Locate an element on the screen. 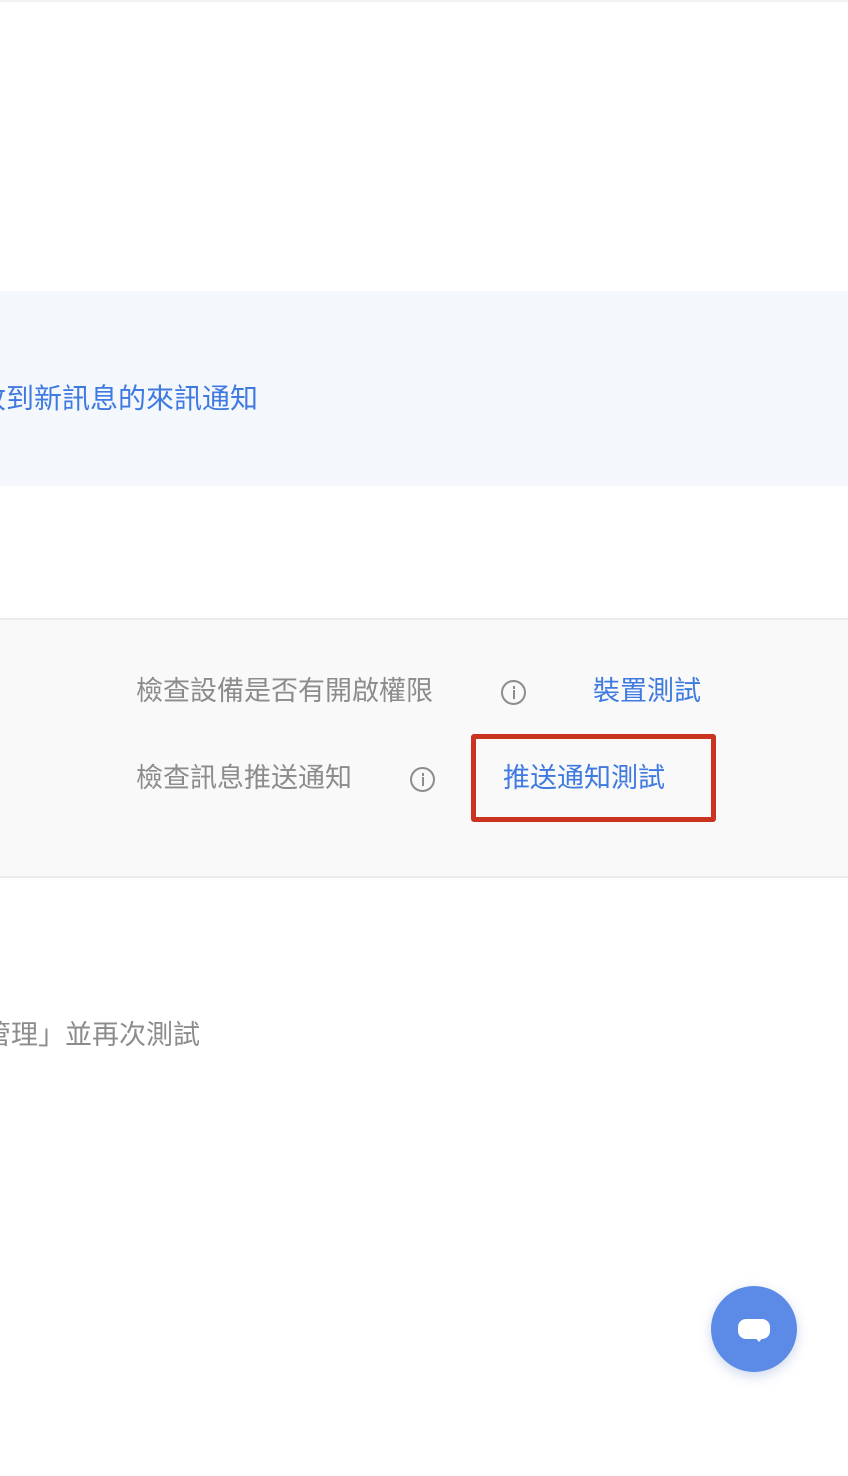 The height and width of the screenshot is (1476, 848). chat-bubble-icon is located at coordinates (754, 1330).